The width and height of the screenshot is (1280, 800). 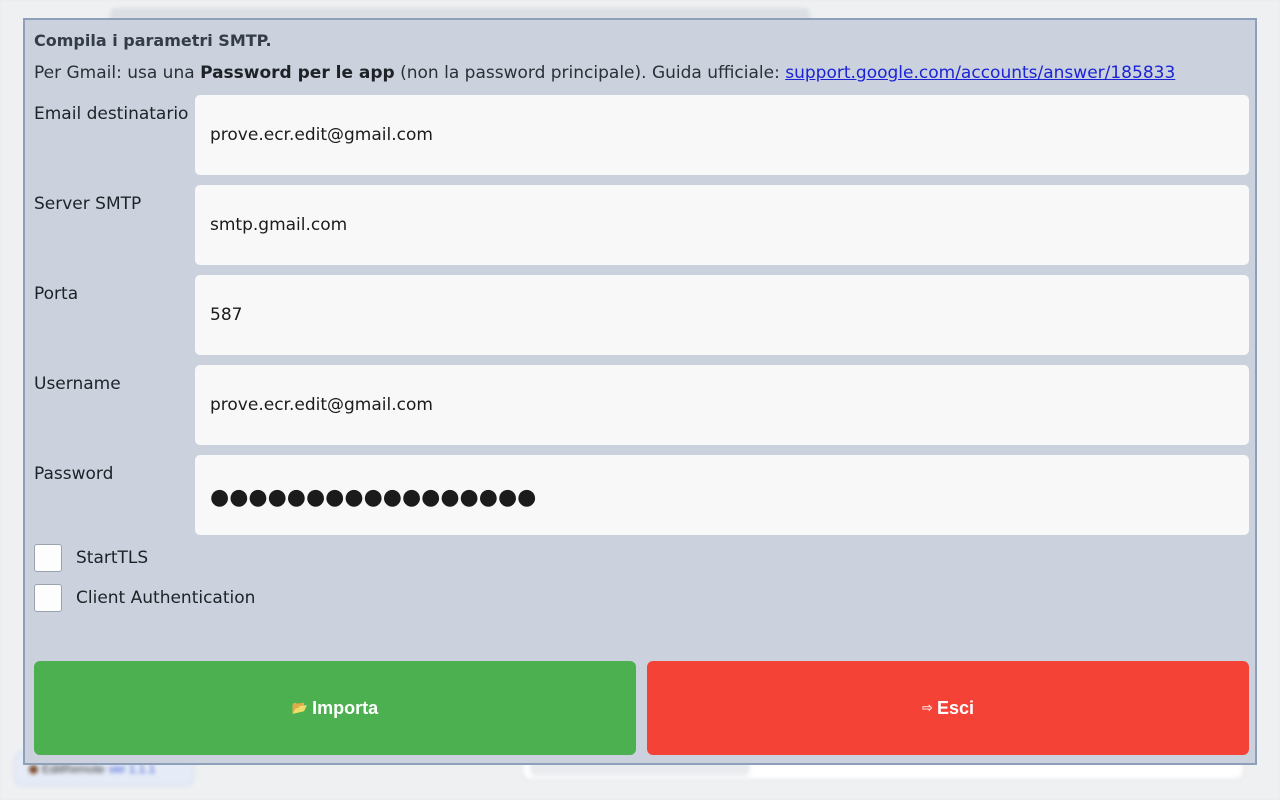 What do you see at coordinates (166, 598) in the screenshot?
I see `client-auth-label: Client Authentication` at bounding box center [166, 598].